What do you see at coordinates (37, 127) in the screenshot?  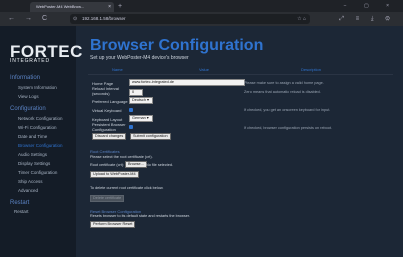 I see `sidebar-item-wifi-configuration: Wi-Fi Configuration` at bounding box center [37, 127].